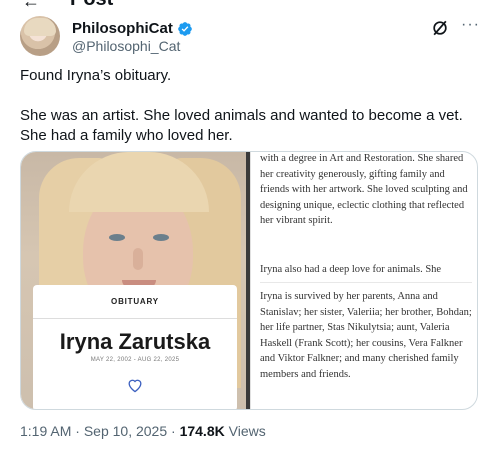 The height and width of the screenshot is (456, 500). What do you see at coordinates (470, 25) in the screenshot?
I see `more-icon: ···` at bounding box center [470, 25].